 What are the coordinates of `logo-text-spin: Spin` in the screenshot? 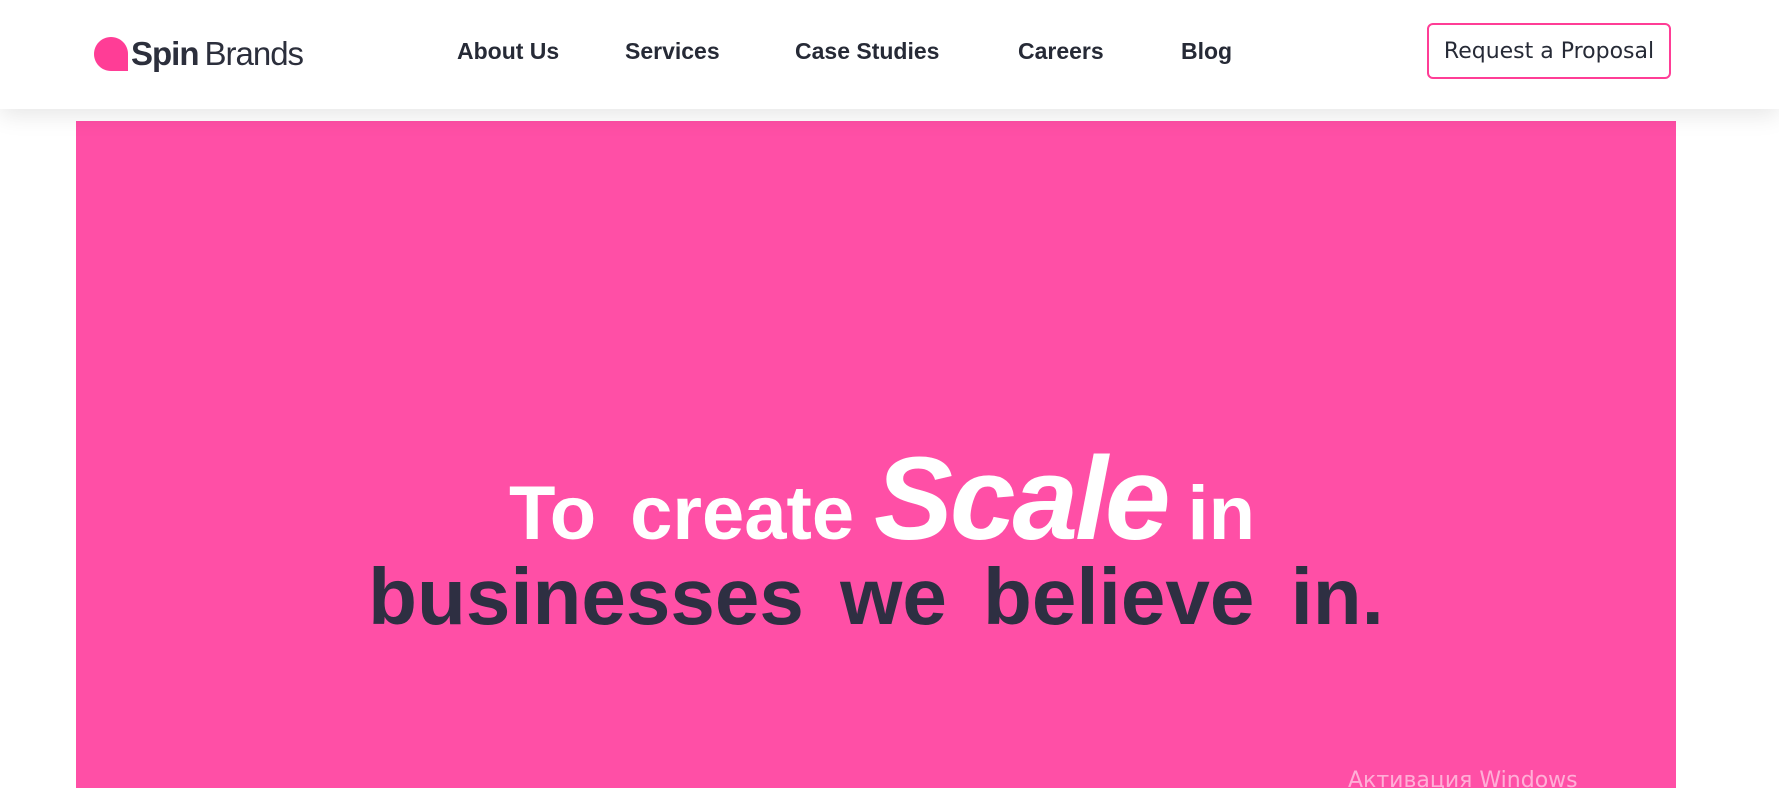 It's located at (165, 53).